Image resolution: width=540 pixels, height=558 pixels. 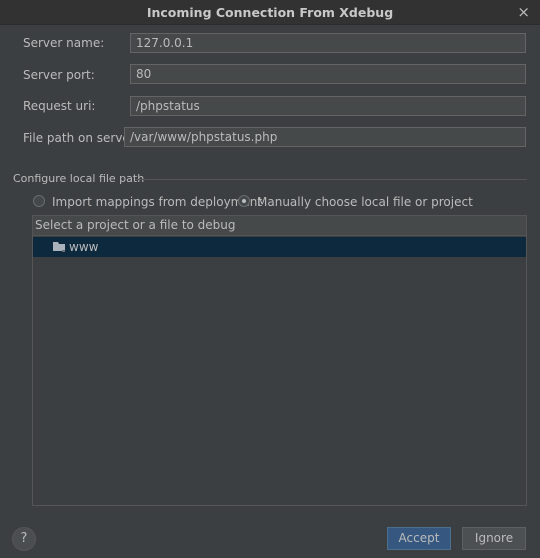 I want to click on title-bar: Incoming Connection From Xdebug ×, so click(x=270, y=12).